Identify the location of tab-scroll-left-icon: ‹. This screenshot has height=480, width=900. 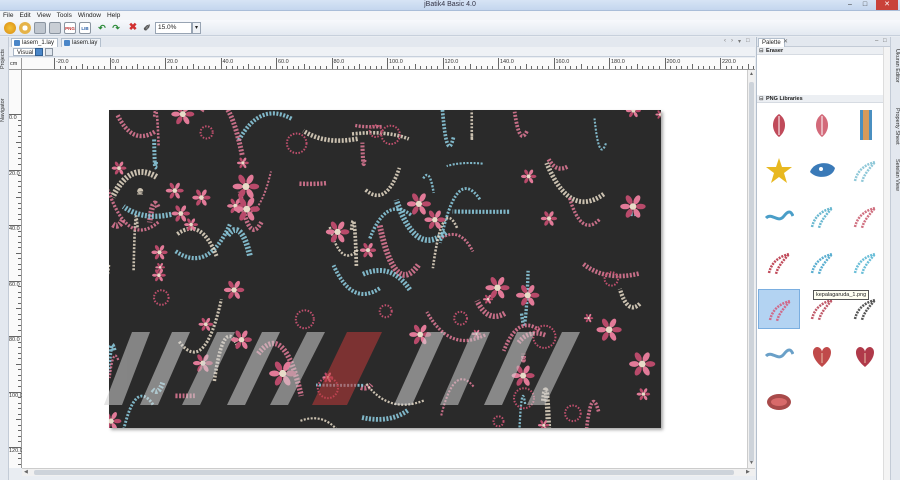
(725, 41).